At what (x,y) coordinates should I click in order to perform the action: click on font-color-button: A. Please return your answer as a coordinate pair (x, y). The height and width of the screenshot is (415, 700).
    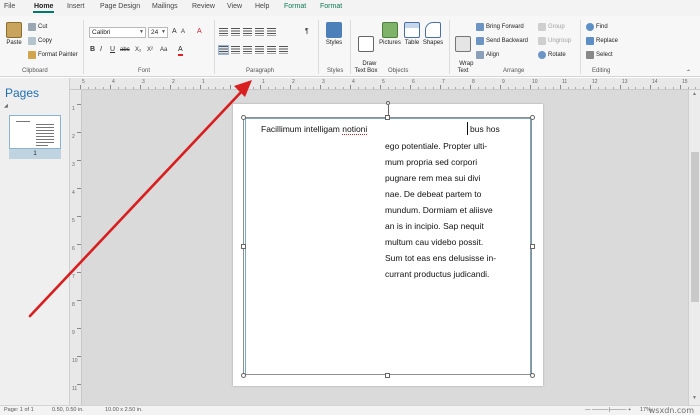
    Looking at the image, I should click on (180, 51).